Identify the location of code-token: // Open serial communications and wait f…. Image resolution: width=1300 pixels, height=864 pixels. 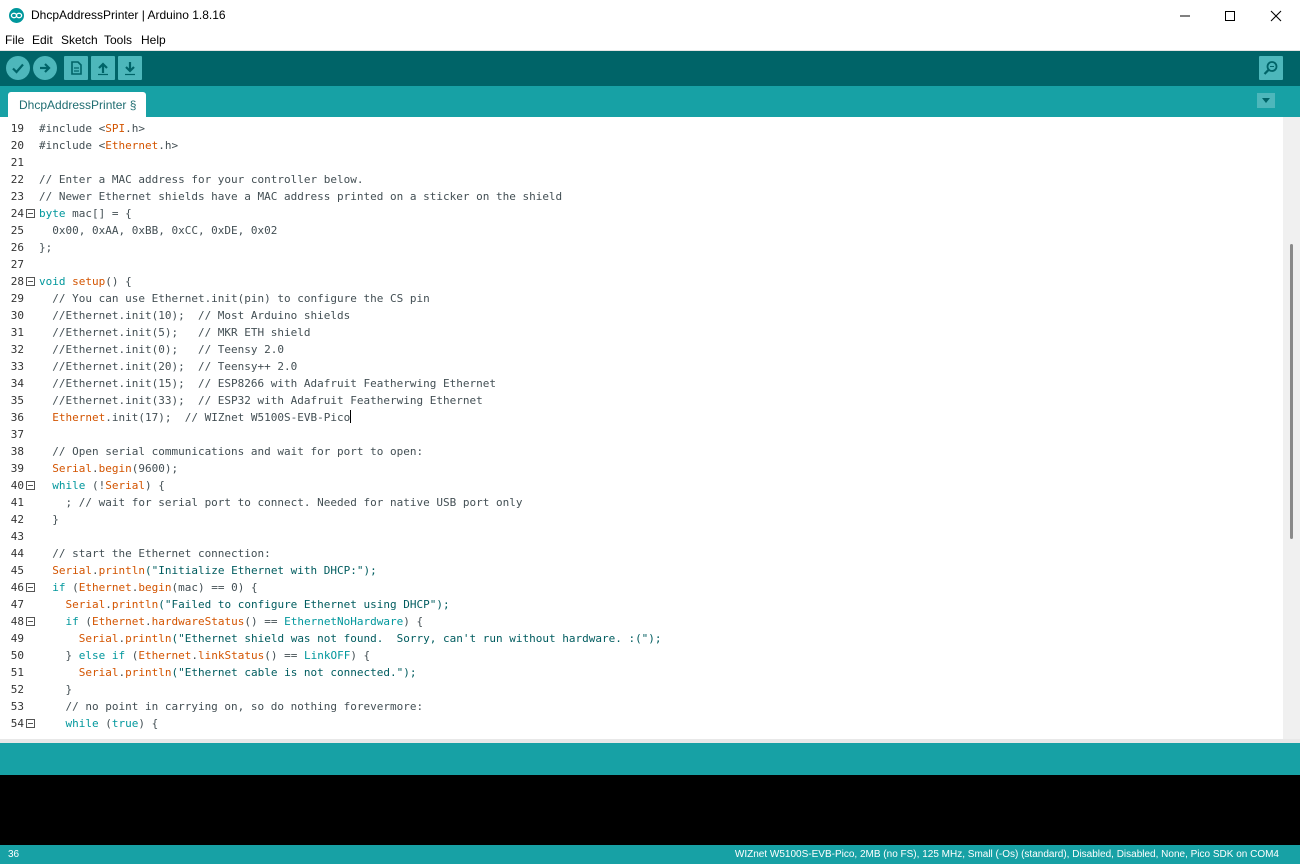
(231, 451).